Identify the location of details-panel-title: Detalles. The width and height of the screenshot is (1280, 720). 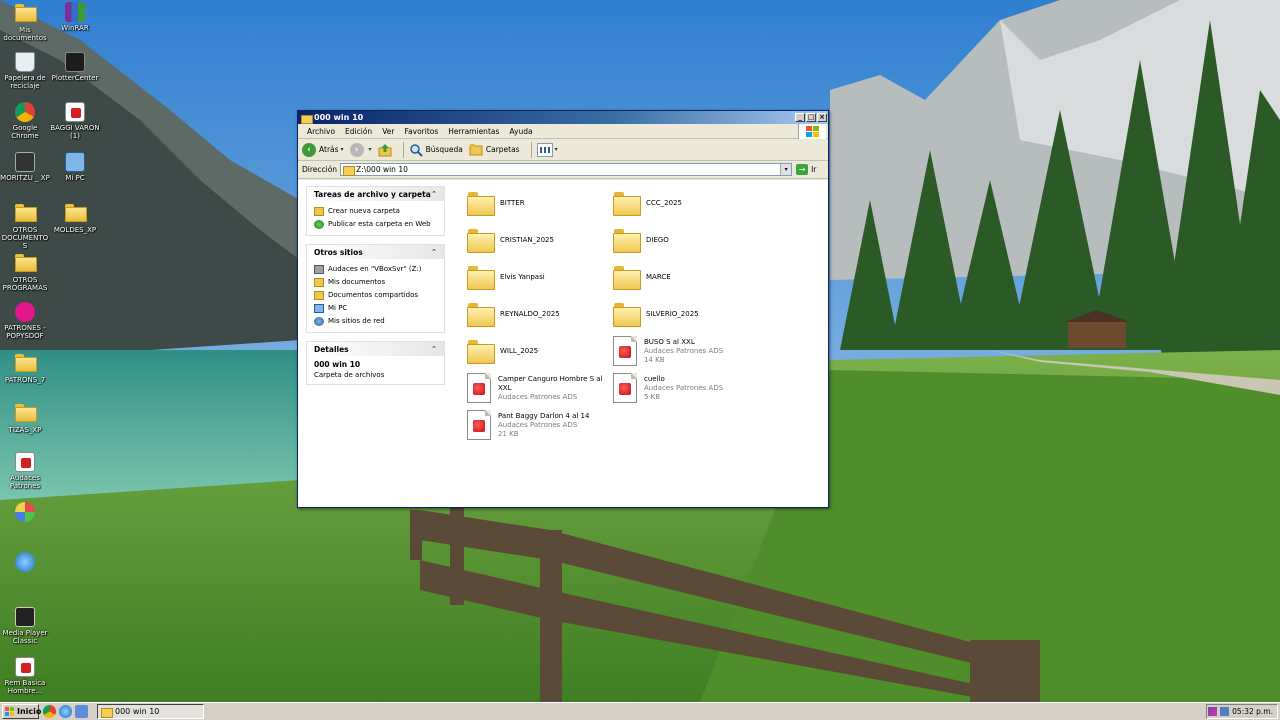
(331, 349).